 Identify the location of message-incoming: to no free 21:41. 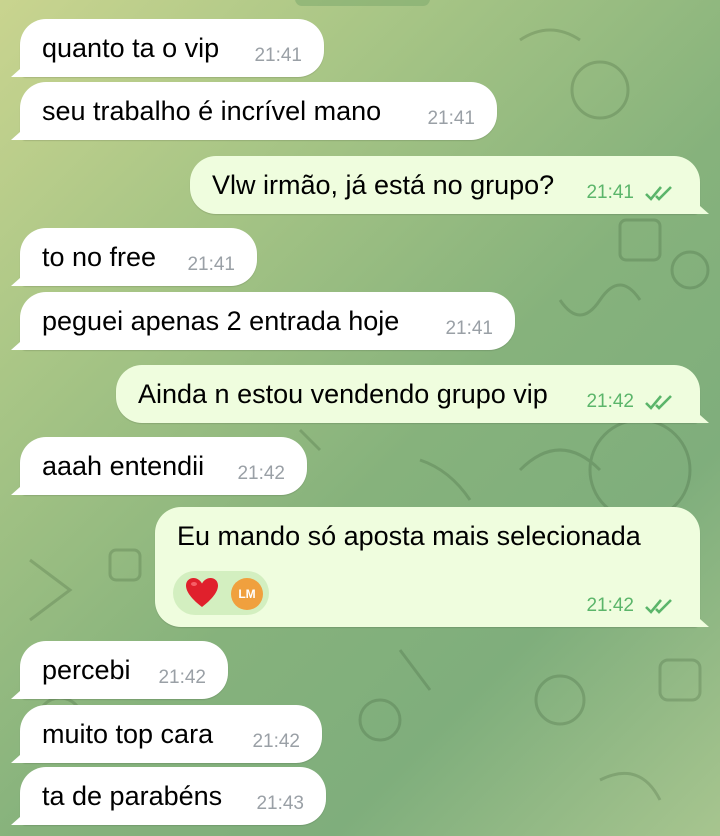
(138, 257).